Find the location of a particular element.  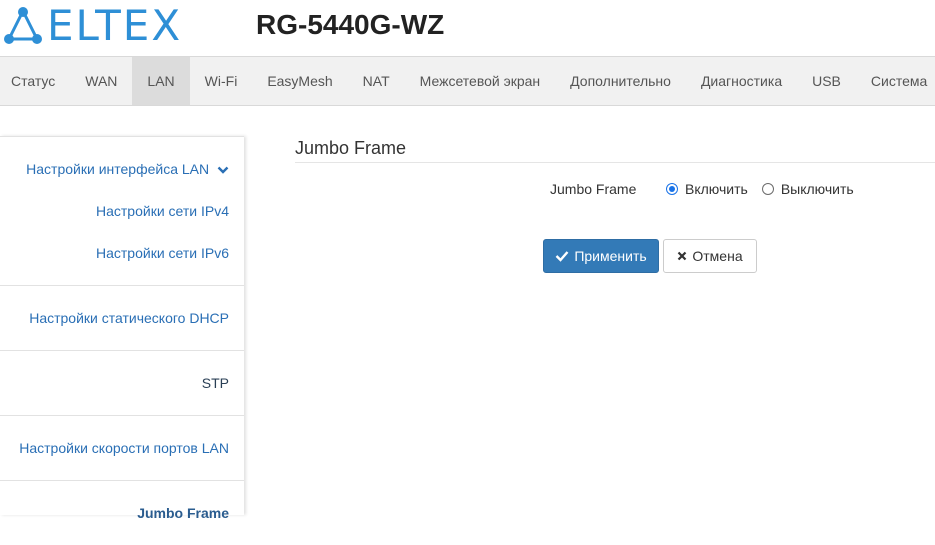

sidebar-item-port-speed: Настройки скорости портов LAN is located at coordinates (122, 448).